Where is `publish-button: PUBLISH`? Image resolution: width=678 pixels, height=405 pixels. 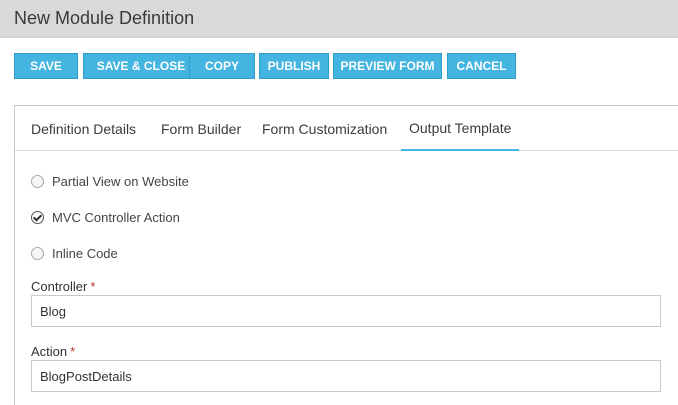 publish-button: PUBLISH is located at coordinates (294, 66).